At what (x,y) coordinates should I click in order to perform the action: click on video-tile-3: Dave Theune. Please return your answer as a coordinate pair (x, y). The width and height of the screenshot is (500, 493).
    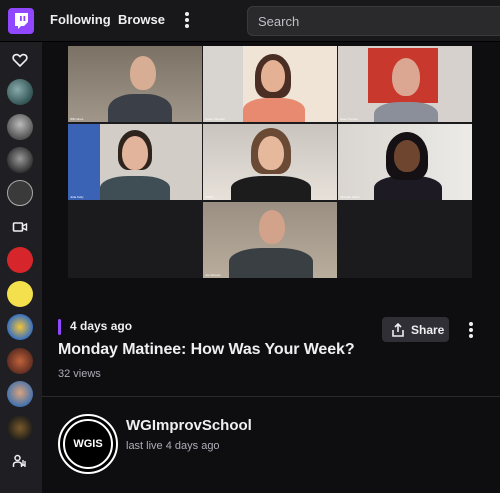
    Looking at the image, I should click on (405, 84).